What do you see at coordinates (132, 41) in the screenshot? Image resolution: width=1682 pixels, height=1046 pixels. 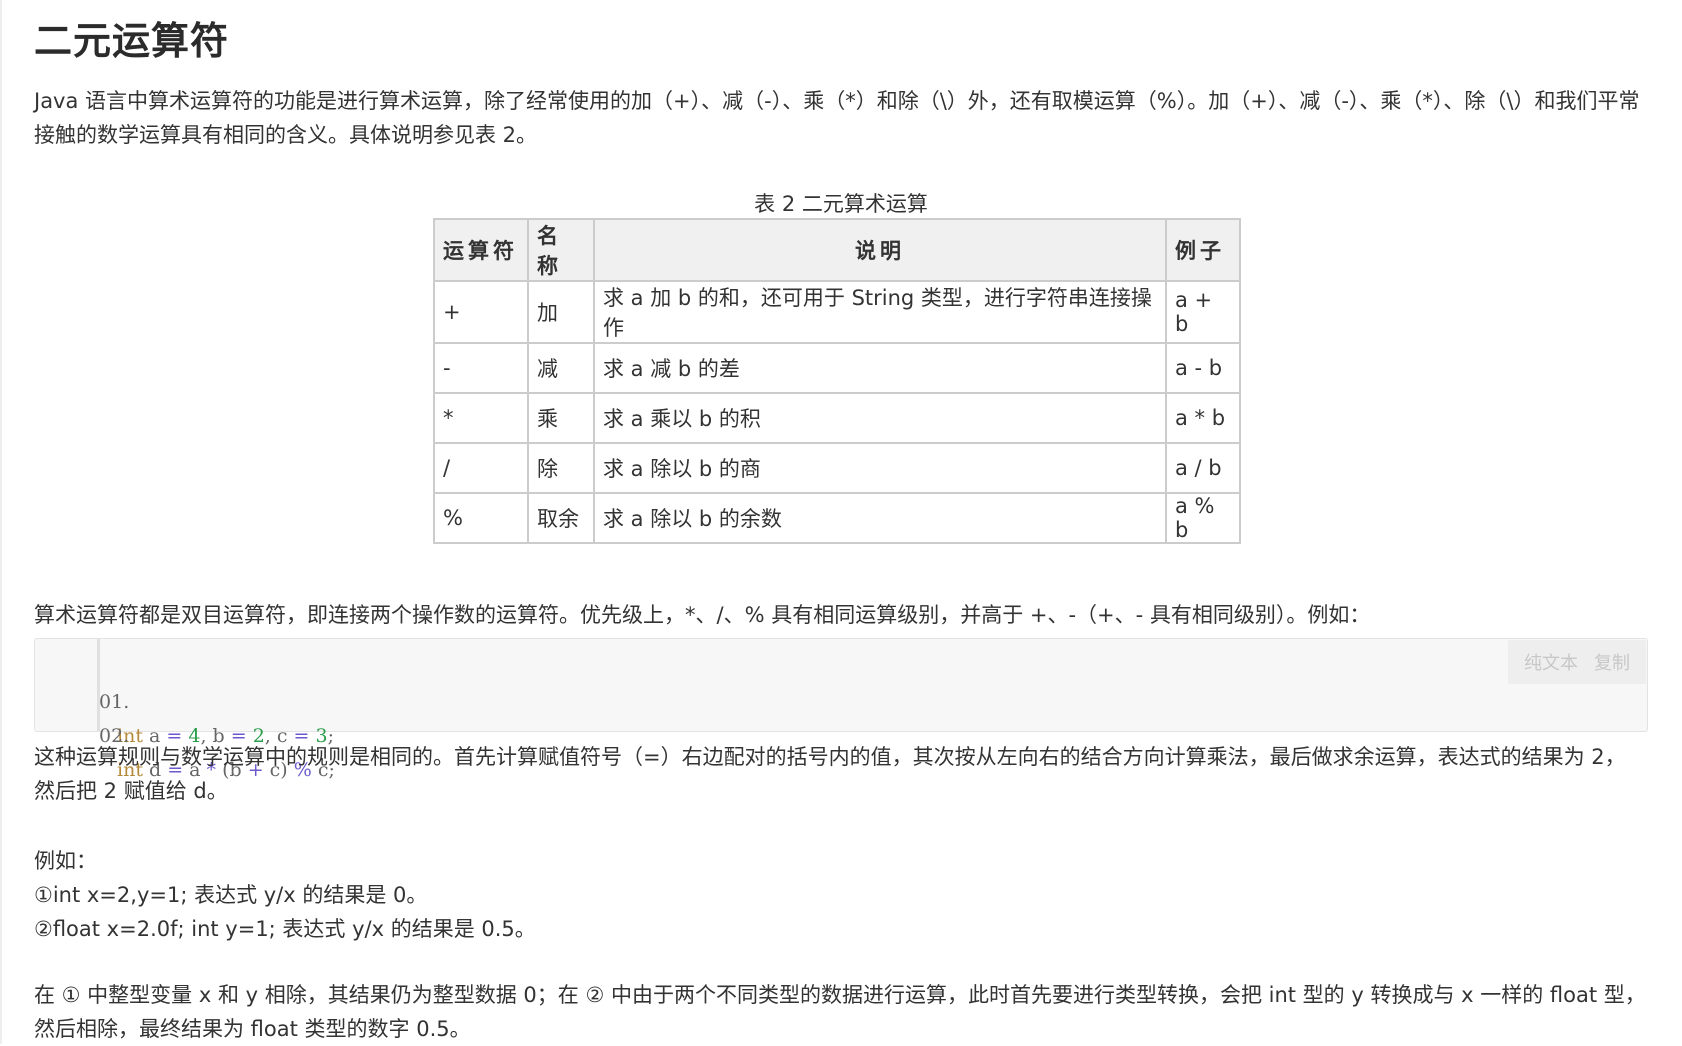 I see `page-title: 二元运算符` at bounding box center [132, 41].